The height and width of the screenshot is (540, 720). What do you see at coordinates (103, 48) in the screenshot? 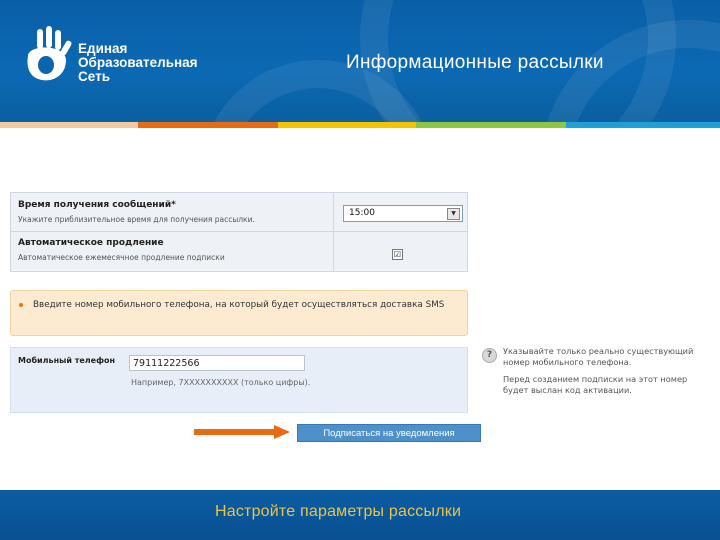
I see `brand-line: Единая` at bounding box center [103, 48].